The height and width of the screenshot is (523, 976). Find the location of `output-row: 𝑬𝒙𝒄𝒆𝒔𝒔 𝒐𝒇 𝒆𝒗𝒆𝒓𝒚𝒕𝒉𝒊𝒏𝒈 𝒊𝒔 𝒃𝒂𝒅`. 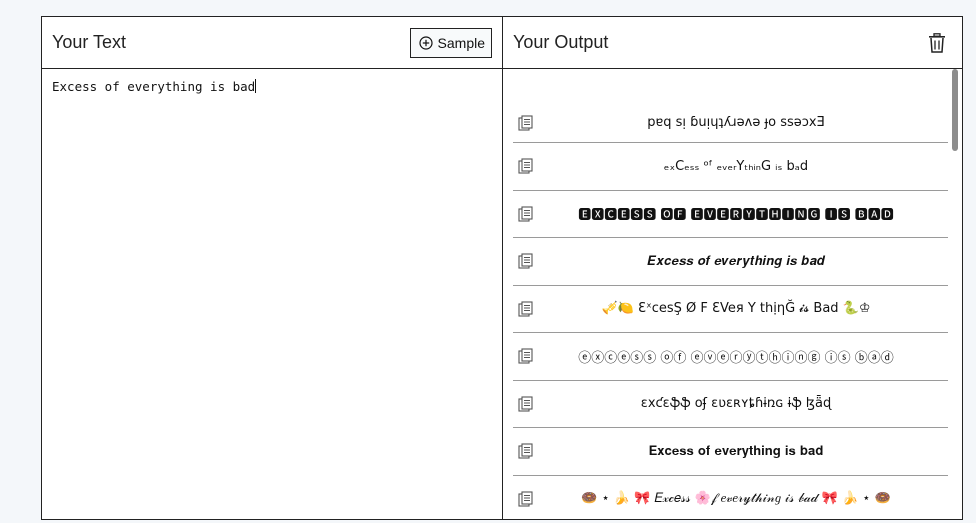

output-row: 𝑬𝒙𝒄𝒆𝒔𝒔 𝒐𝒇 𝒆𝒗𝒆𝒓𝒚𝒕𝒉𝒊𝒏𝒈 𝒊𝒔 𝒃𝒂𝒅 is located at coordinates (730, 262).